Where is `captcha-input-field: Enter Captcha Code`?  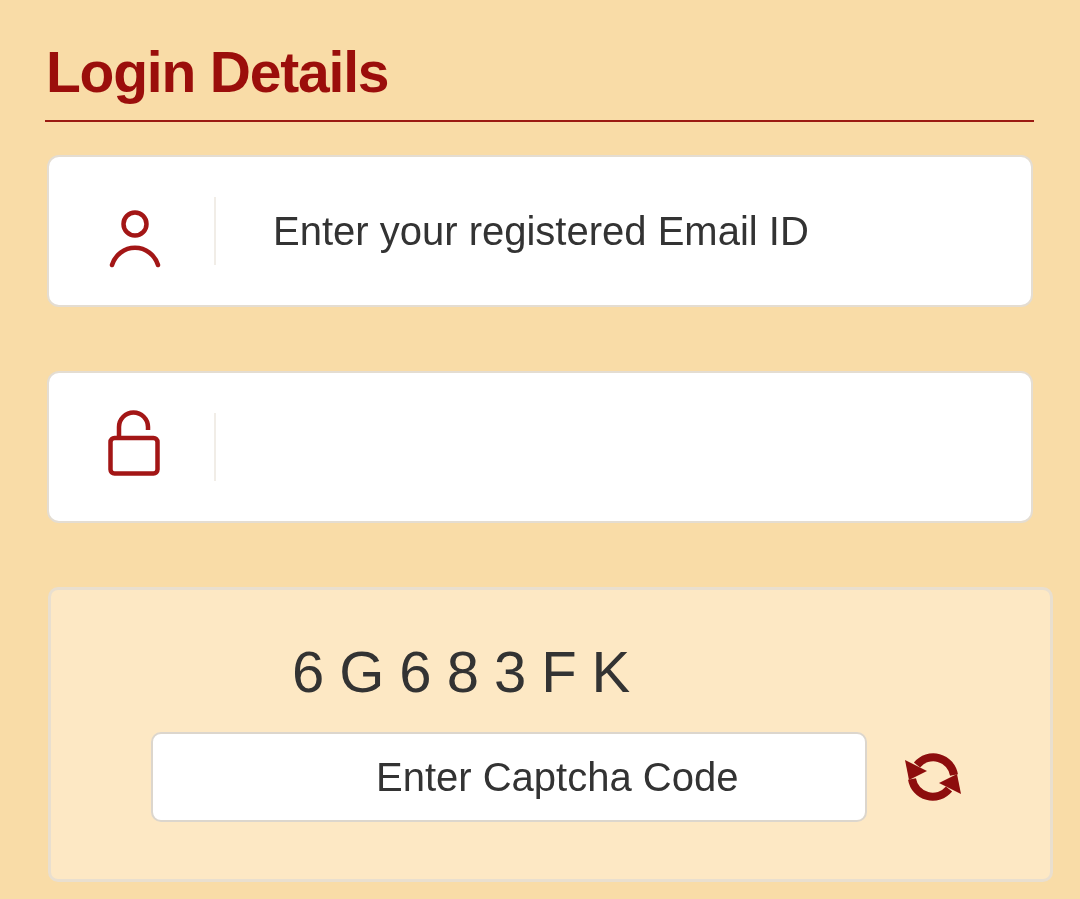
captcha-input-field: Enter Captcha Code is located at coordinates (509, 777).